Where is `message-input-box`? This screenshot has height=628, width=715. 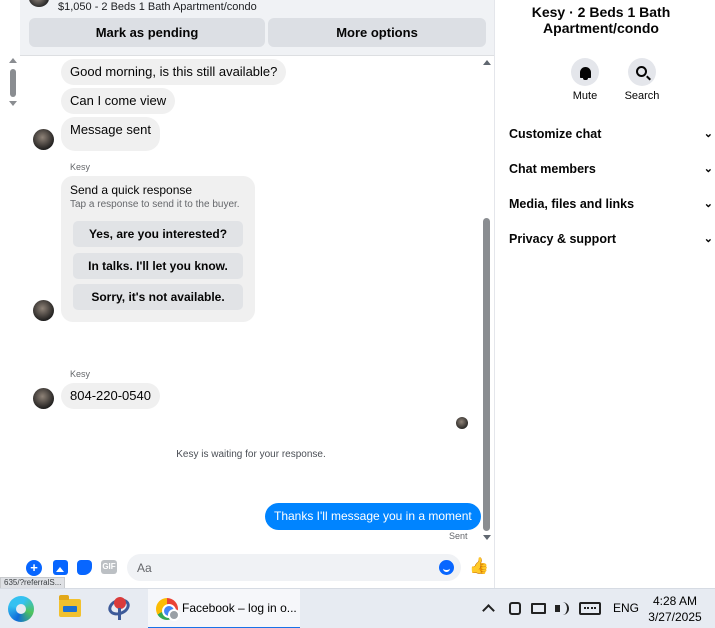
message-input-box is located at coordinates (294, 567).